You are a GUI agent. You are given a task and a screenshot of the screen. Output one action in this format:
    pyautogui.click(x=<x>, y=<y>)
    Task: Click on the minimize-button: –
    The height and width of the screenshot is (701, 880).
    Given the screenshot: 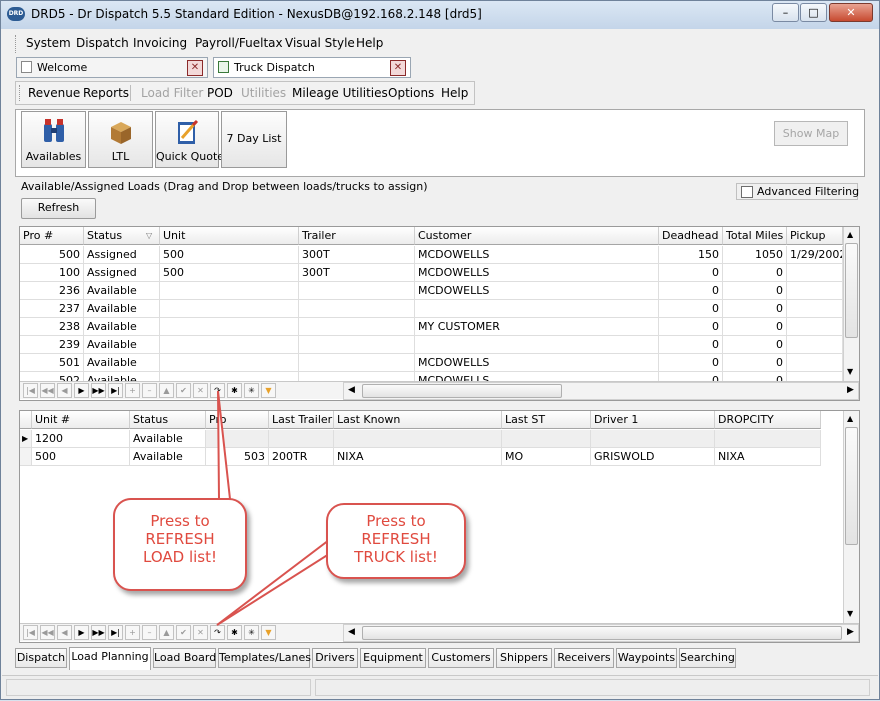 What is the action you would take?
    pyautogui.click(x=785, y=12)
    